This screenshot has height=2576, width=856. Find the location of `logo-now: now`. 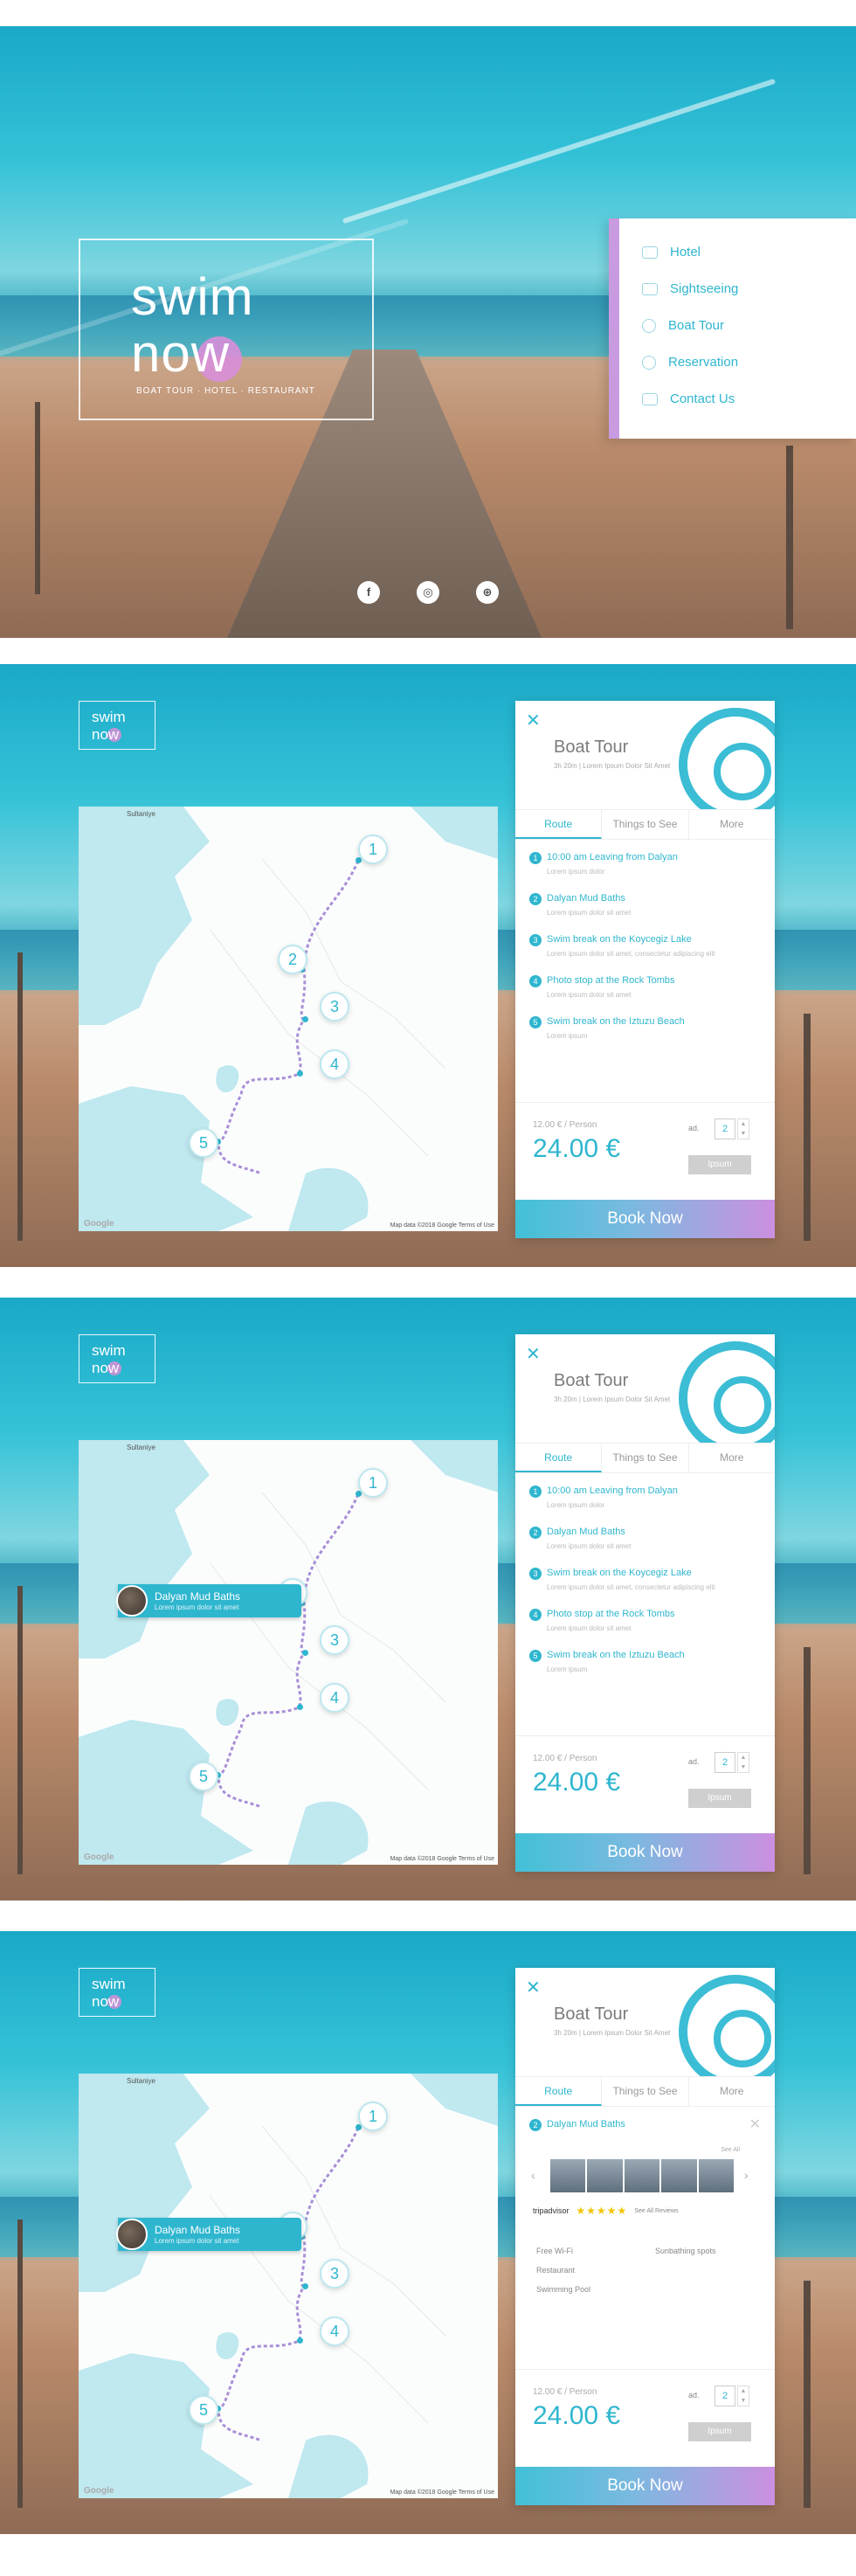

logo-now: now is located at coordinates (106, 2001).